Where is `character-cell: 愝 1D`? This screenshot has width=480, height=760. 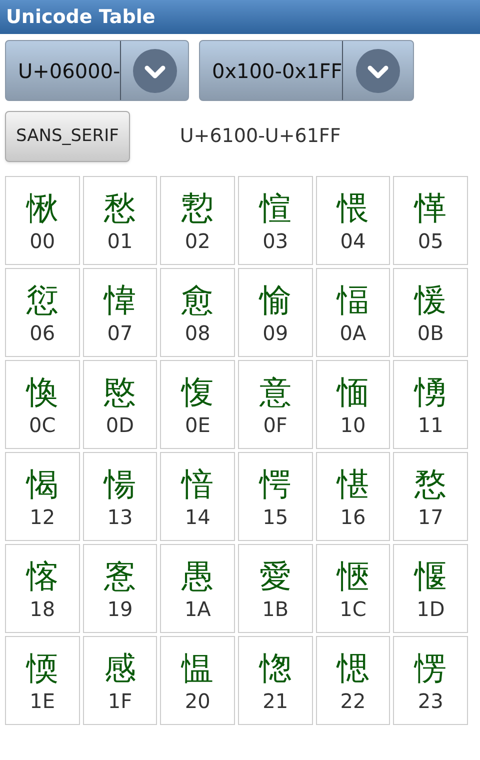
character-cell: 愝 1D is located at coordinates (430, 588).